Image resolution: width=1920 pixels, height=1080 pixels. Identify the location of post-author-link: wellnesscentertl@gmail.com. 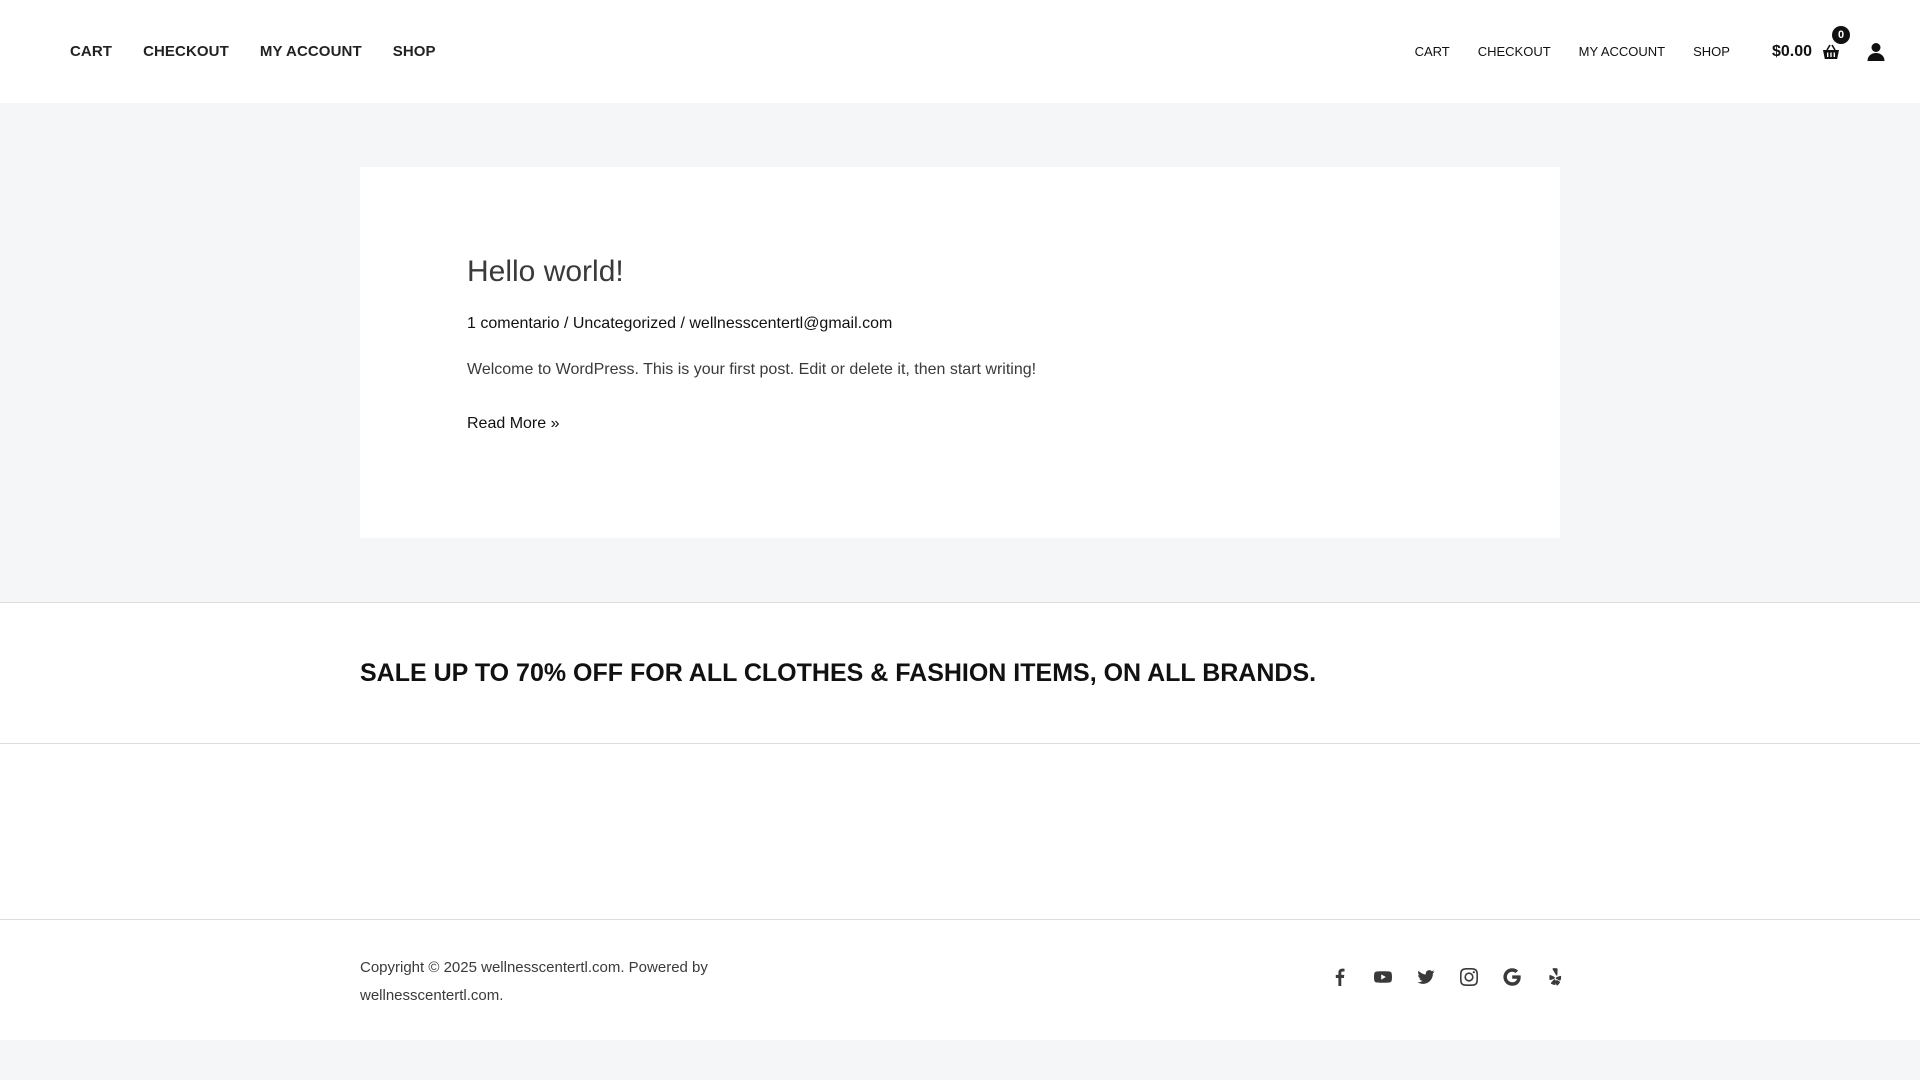
(790, 323).